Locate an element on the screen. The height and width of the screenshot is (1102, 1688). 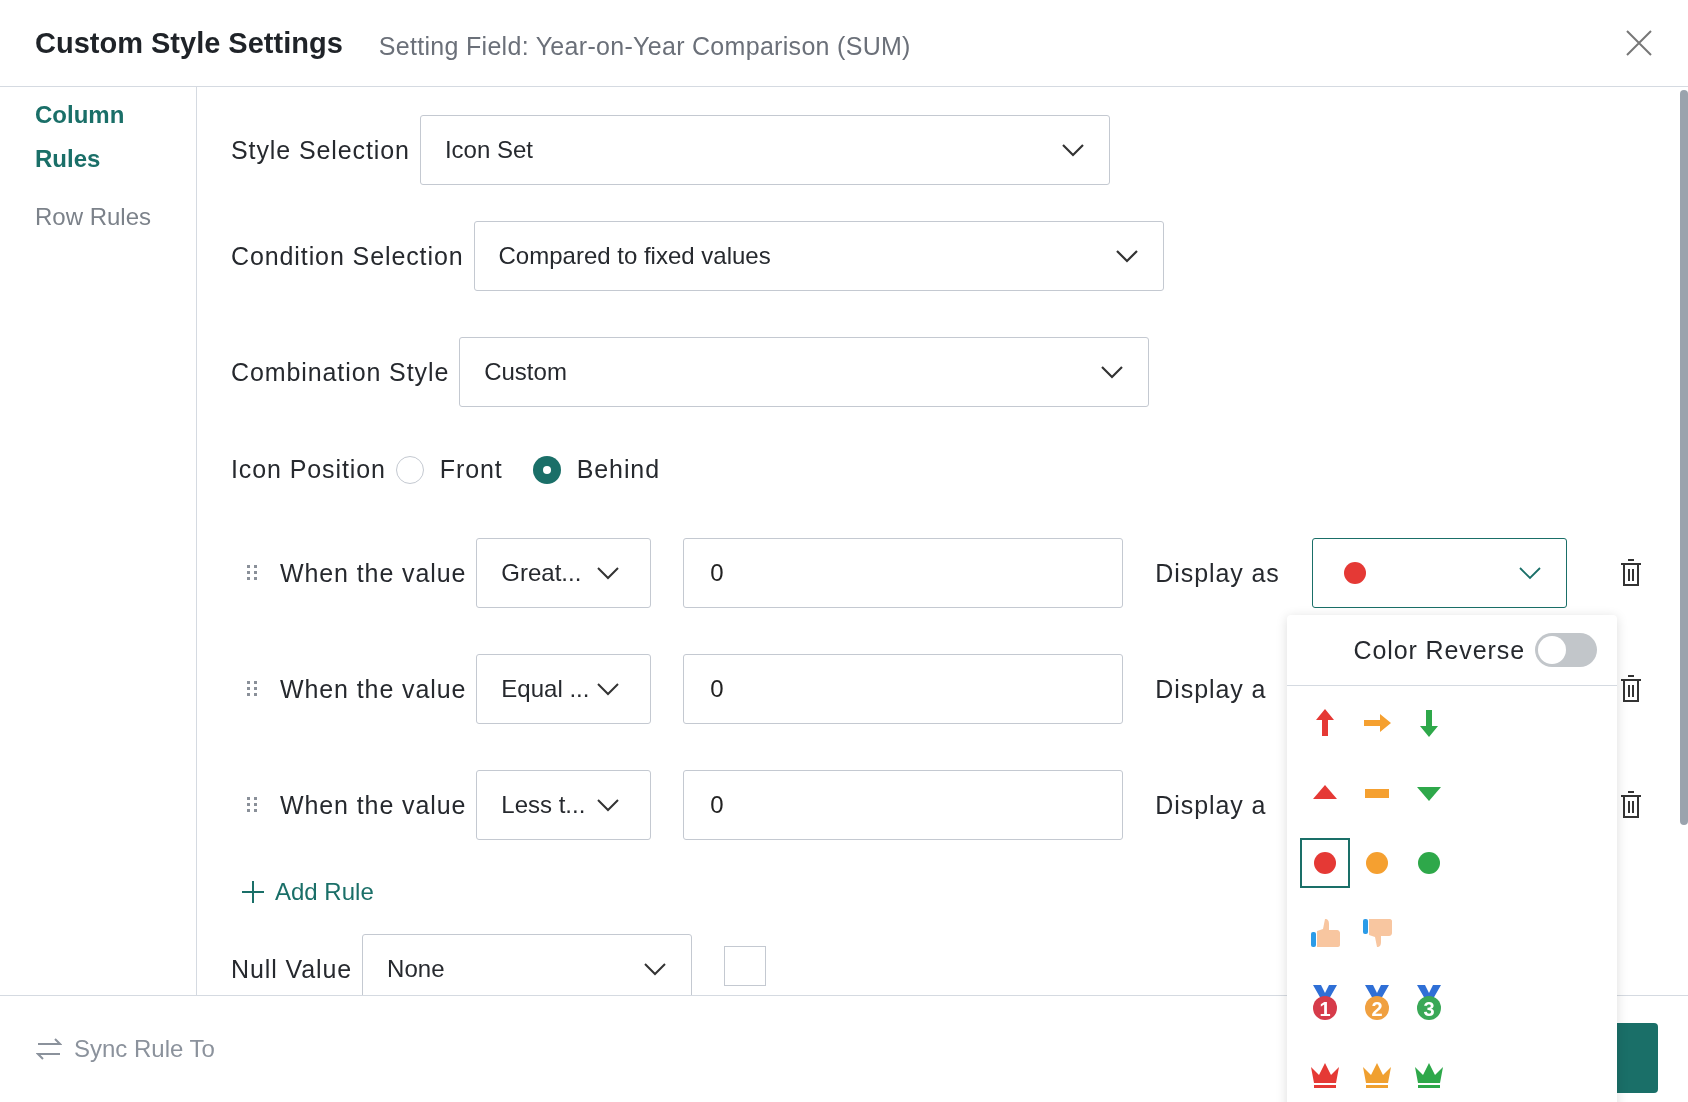
sidebar-item: Column Rules is located at coordinates (95, 137).